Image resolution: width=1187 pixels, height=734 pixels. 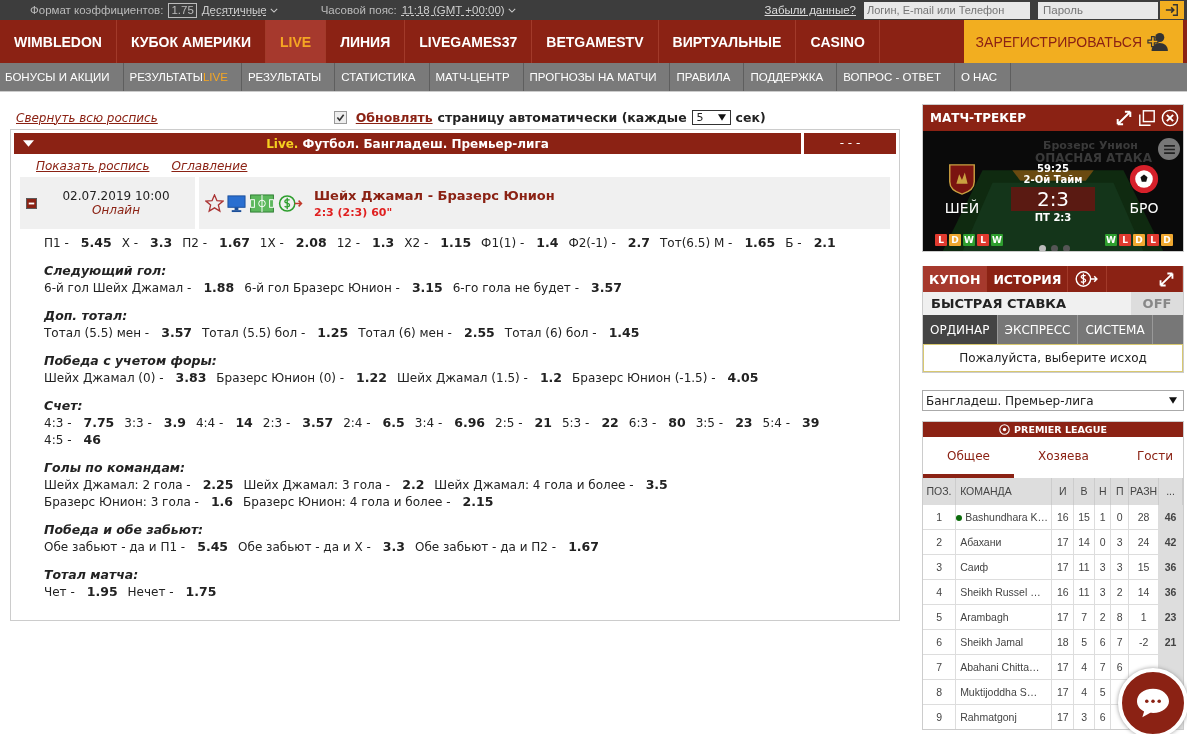 I want to click on outcome-label: Обе забьют - да и Х -, so click(x=304, y=547).